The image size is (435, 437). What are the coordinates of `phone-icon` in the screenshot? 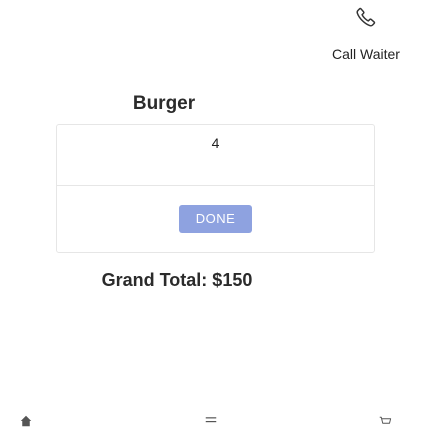 It's located at (366, 17).